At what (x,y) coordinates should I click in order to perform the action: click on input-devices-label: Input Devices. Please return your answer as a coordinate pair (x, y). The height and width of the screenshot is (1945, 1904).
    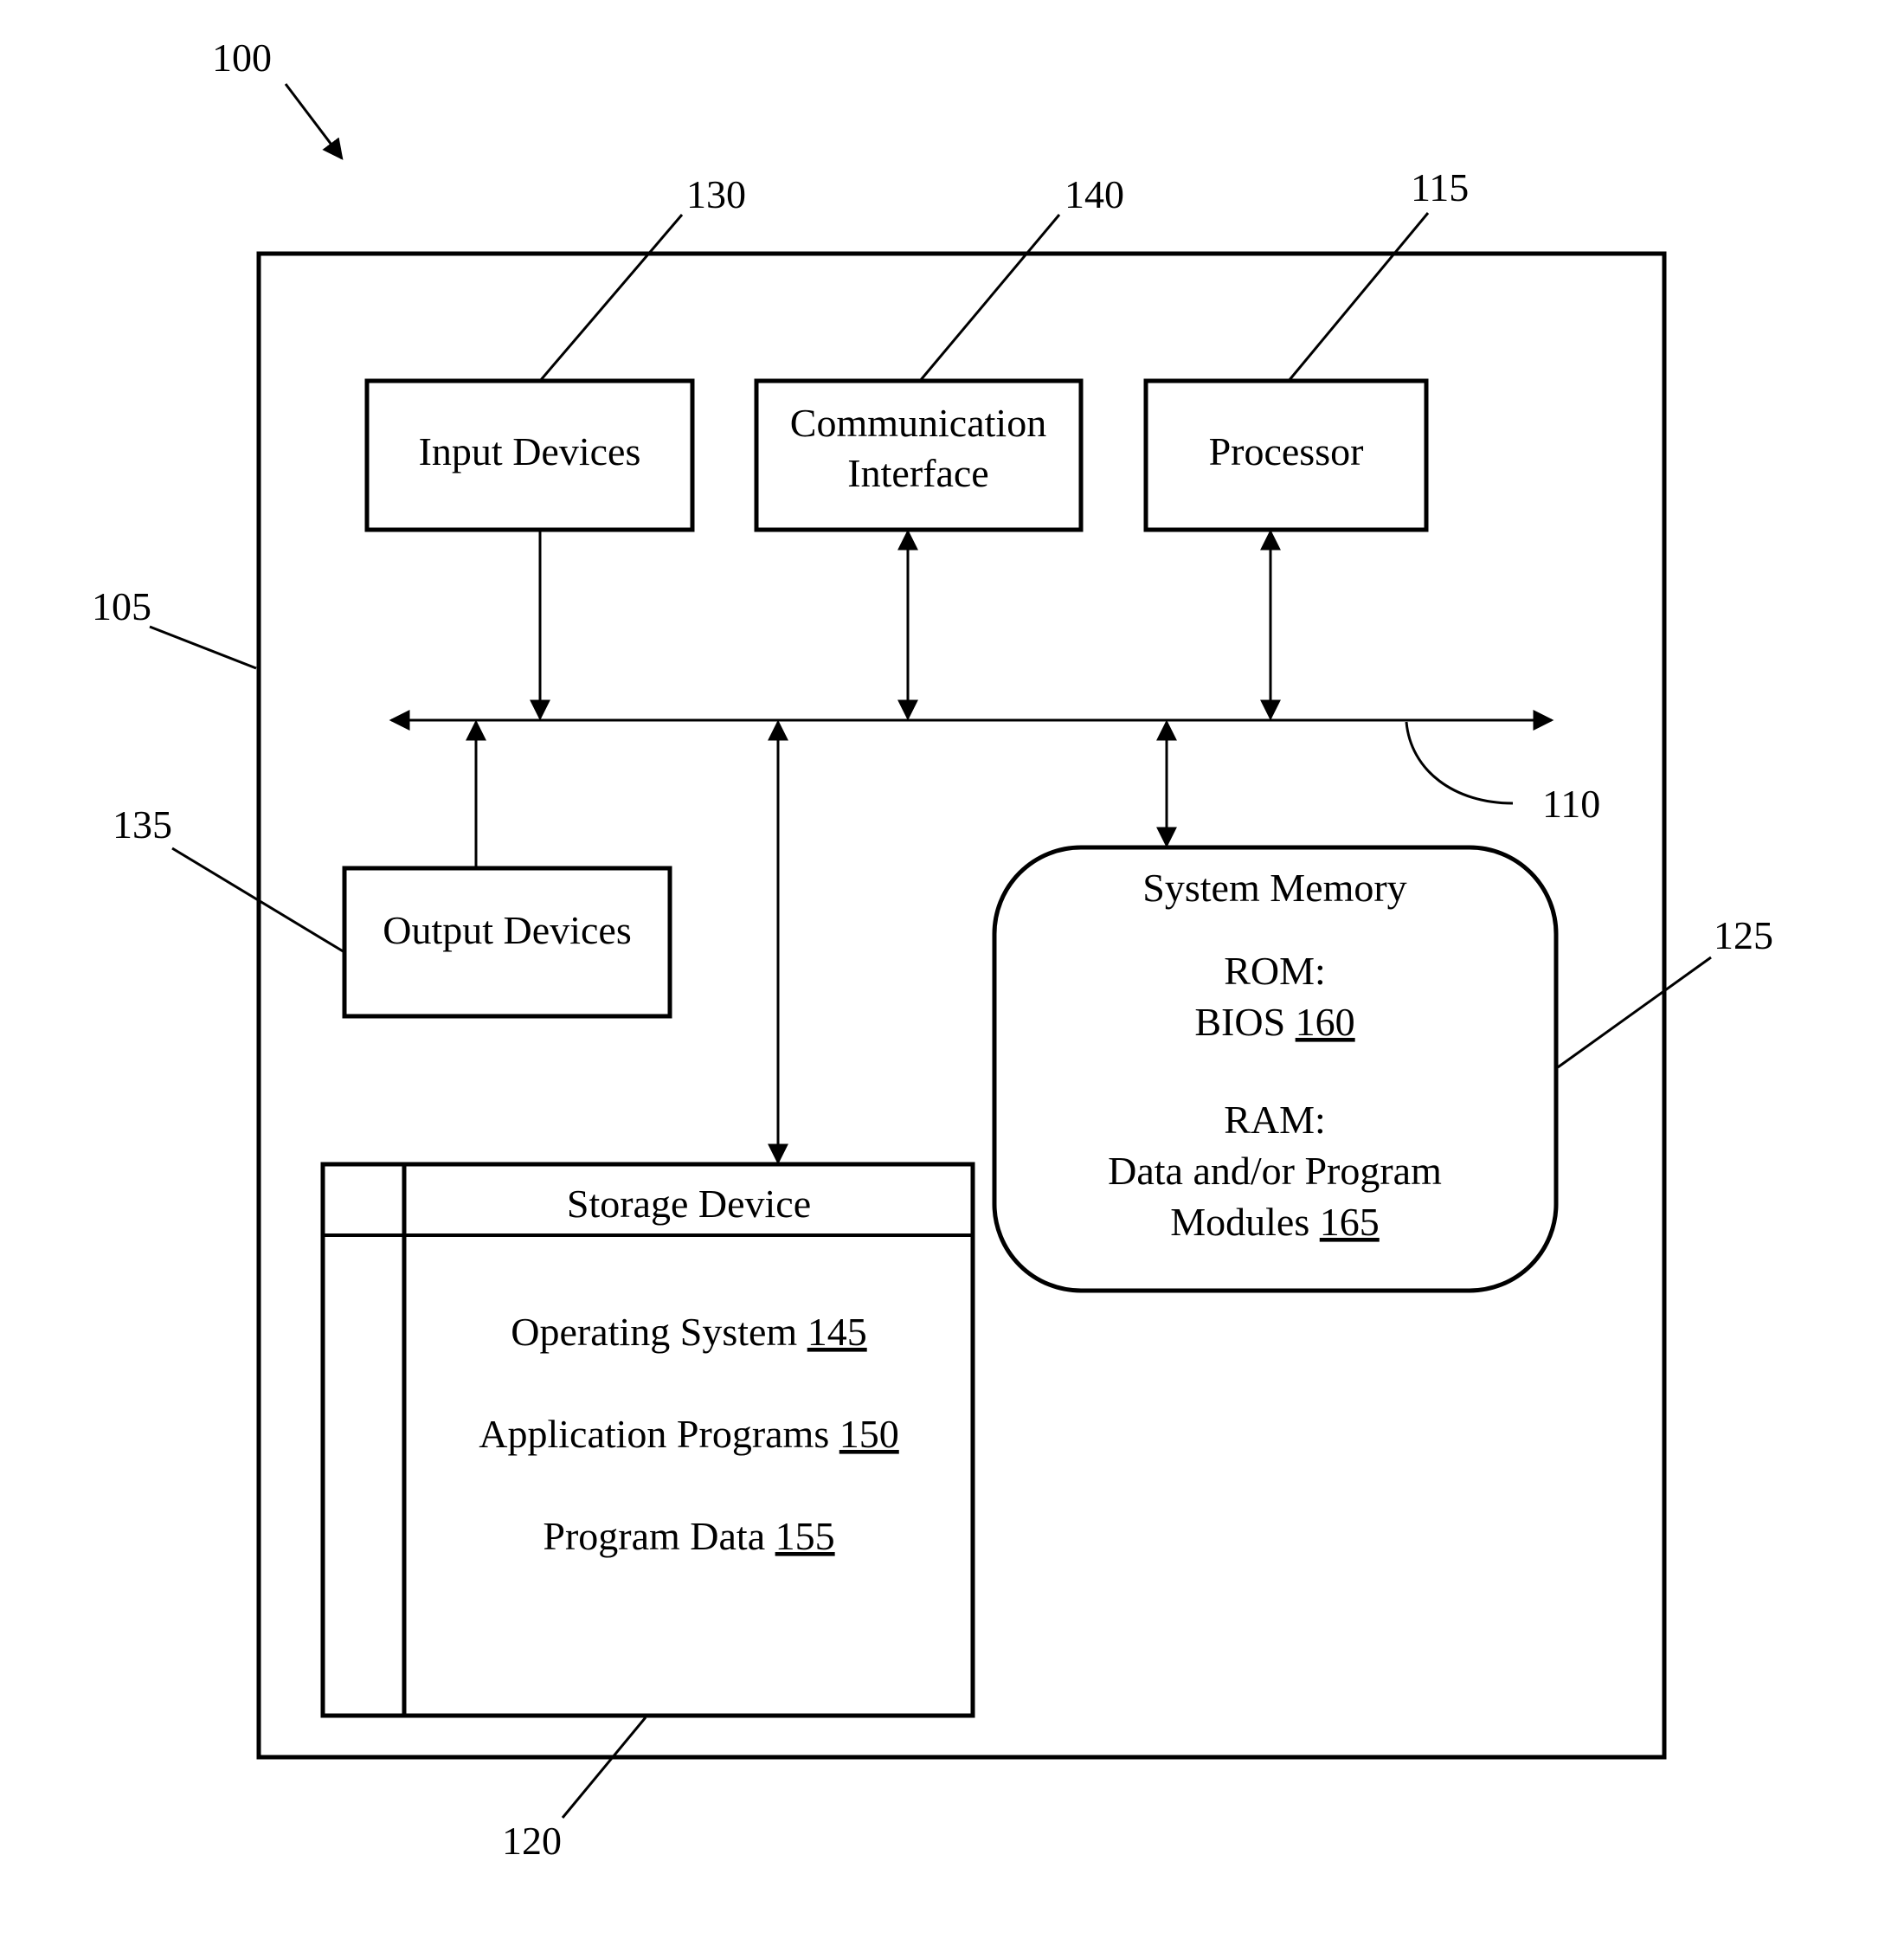
    Looking at the image, I should click on (530, 451).